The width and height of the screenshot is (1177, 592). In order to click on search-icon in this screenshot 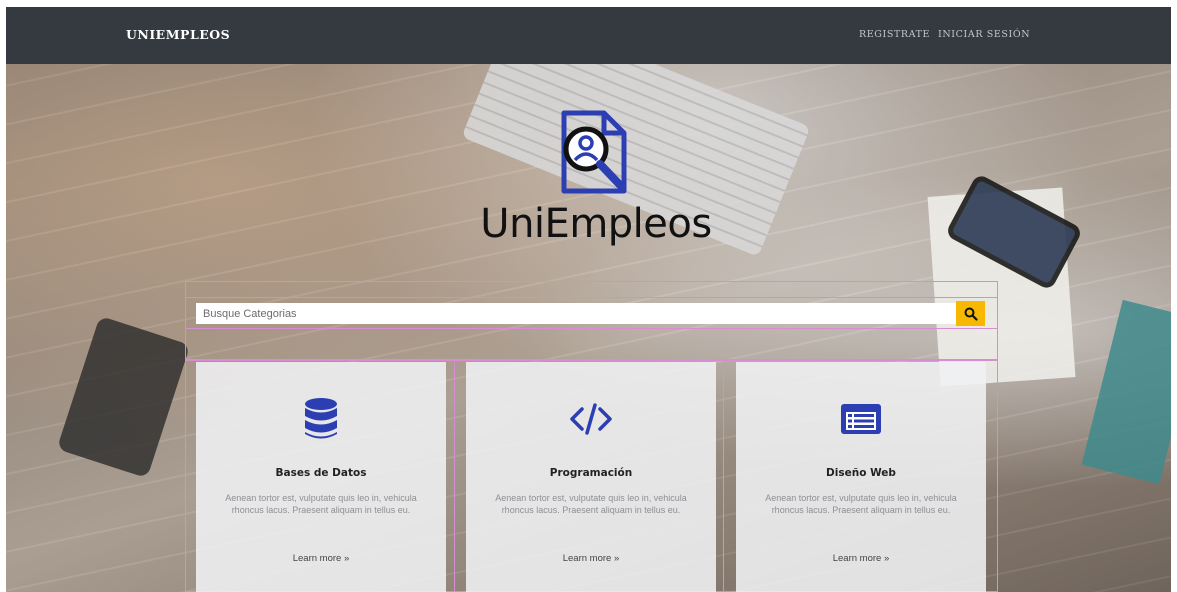, I will do `click(971, 314)`.